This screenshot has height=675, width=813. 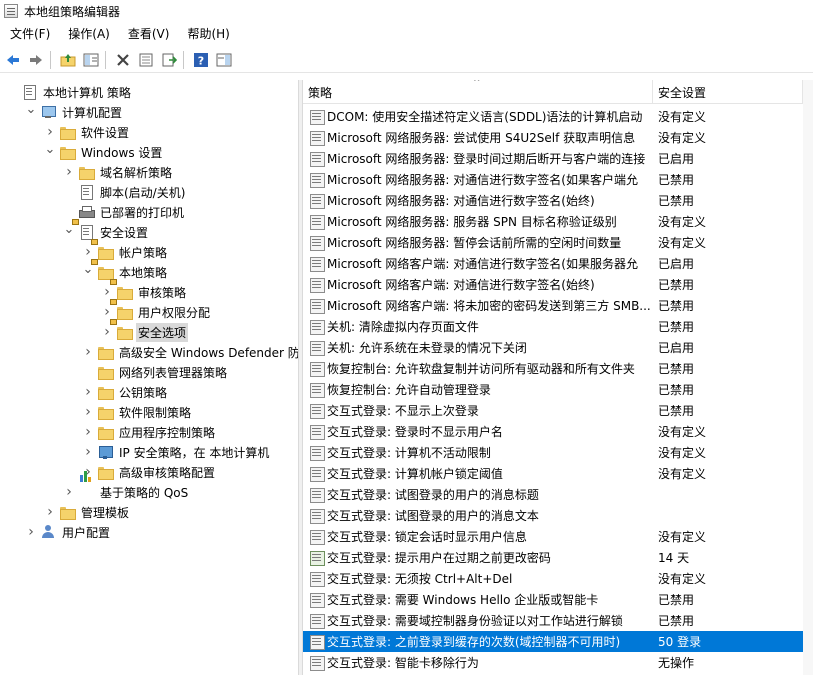 I want to click on policy-row: 恢复控制台: 允许软盘复制并访问所有驱动器和所有文件夹 已禁用, so click(x=553, y=368).